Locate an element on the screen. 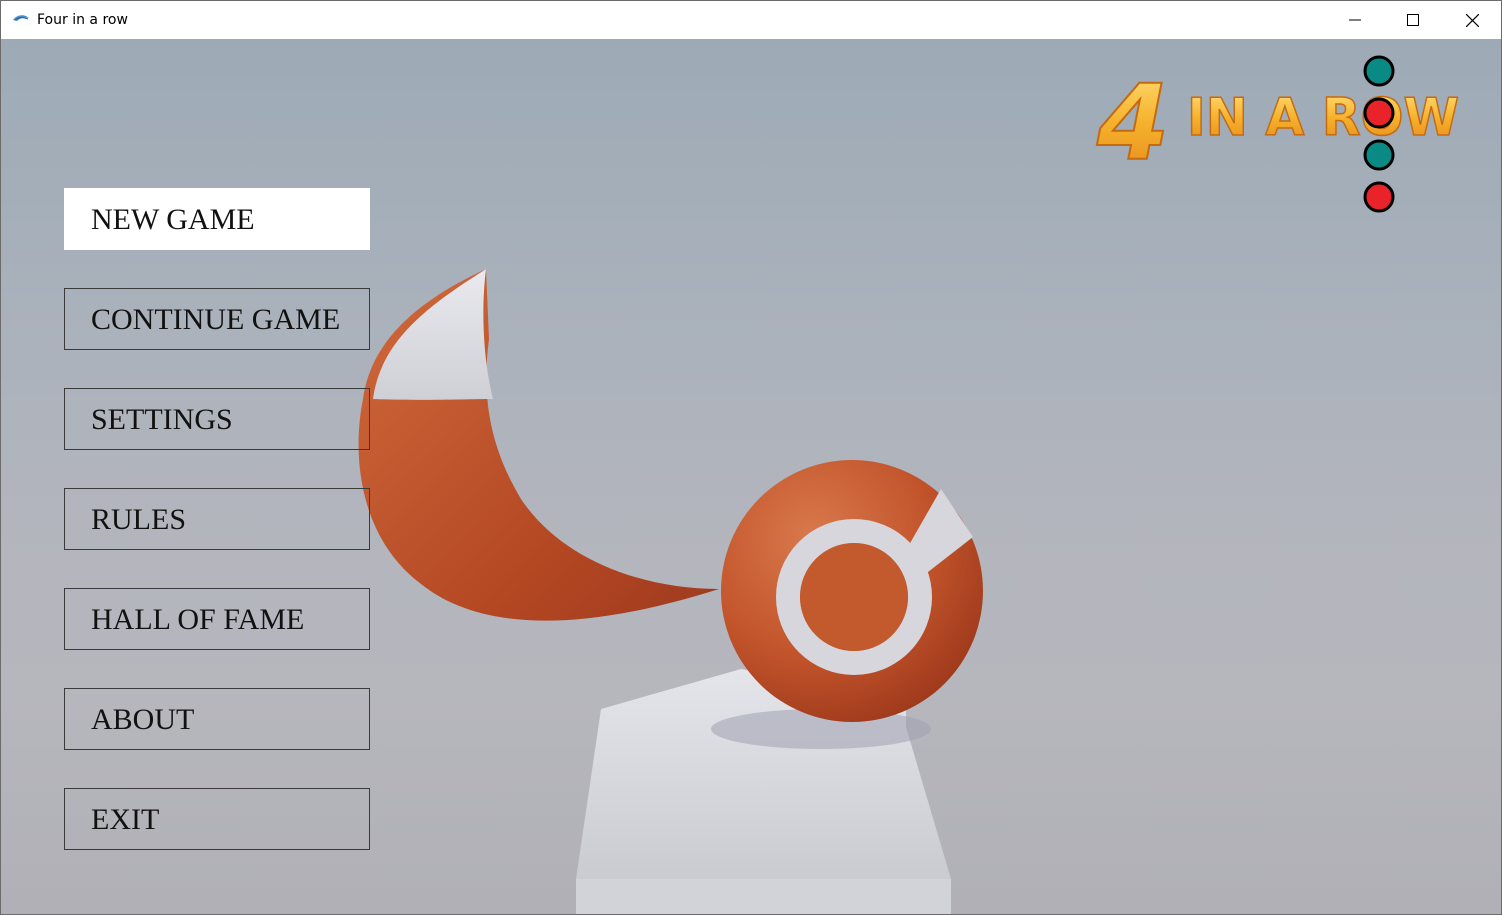 This screenshot has height=915, width=1502. maximize-icon is located at coordinates (1413, 20).